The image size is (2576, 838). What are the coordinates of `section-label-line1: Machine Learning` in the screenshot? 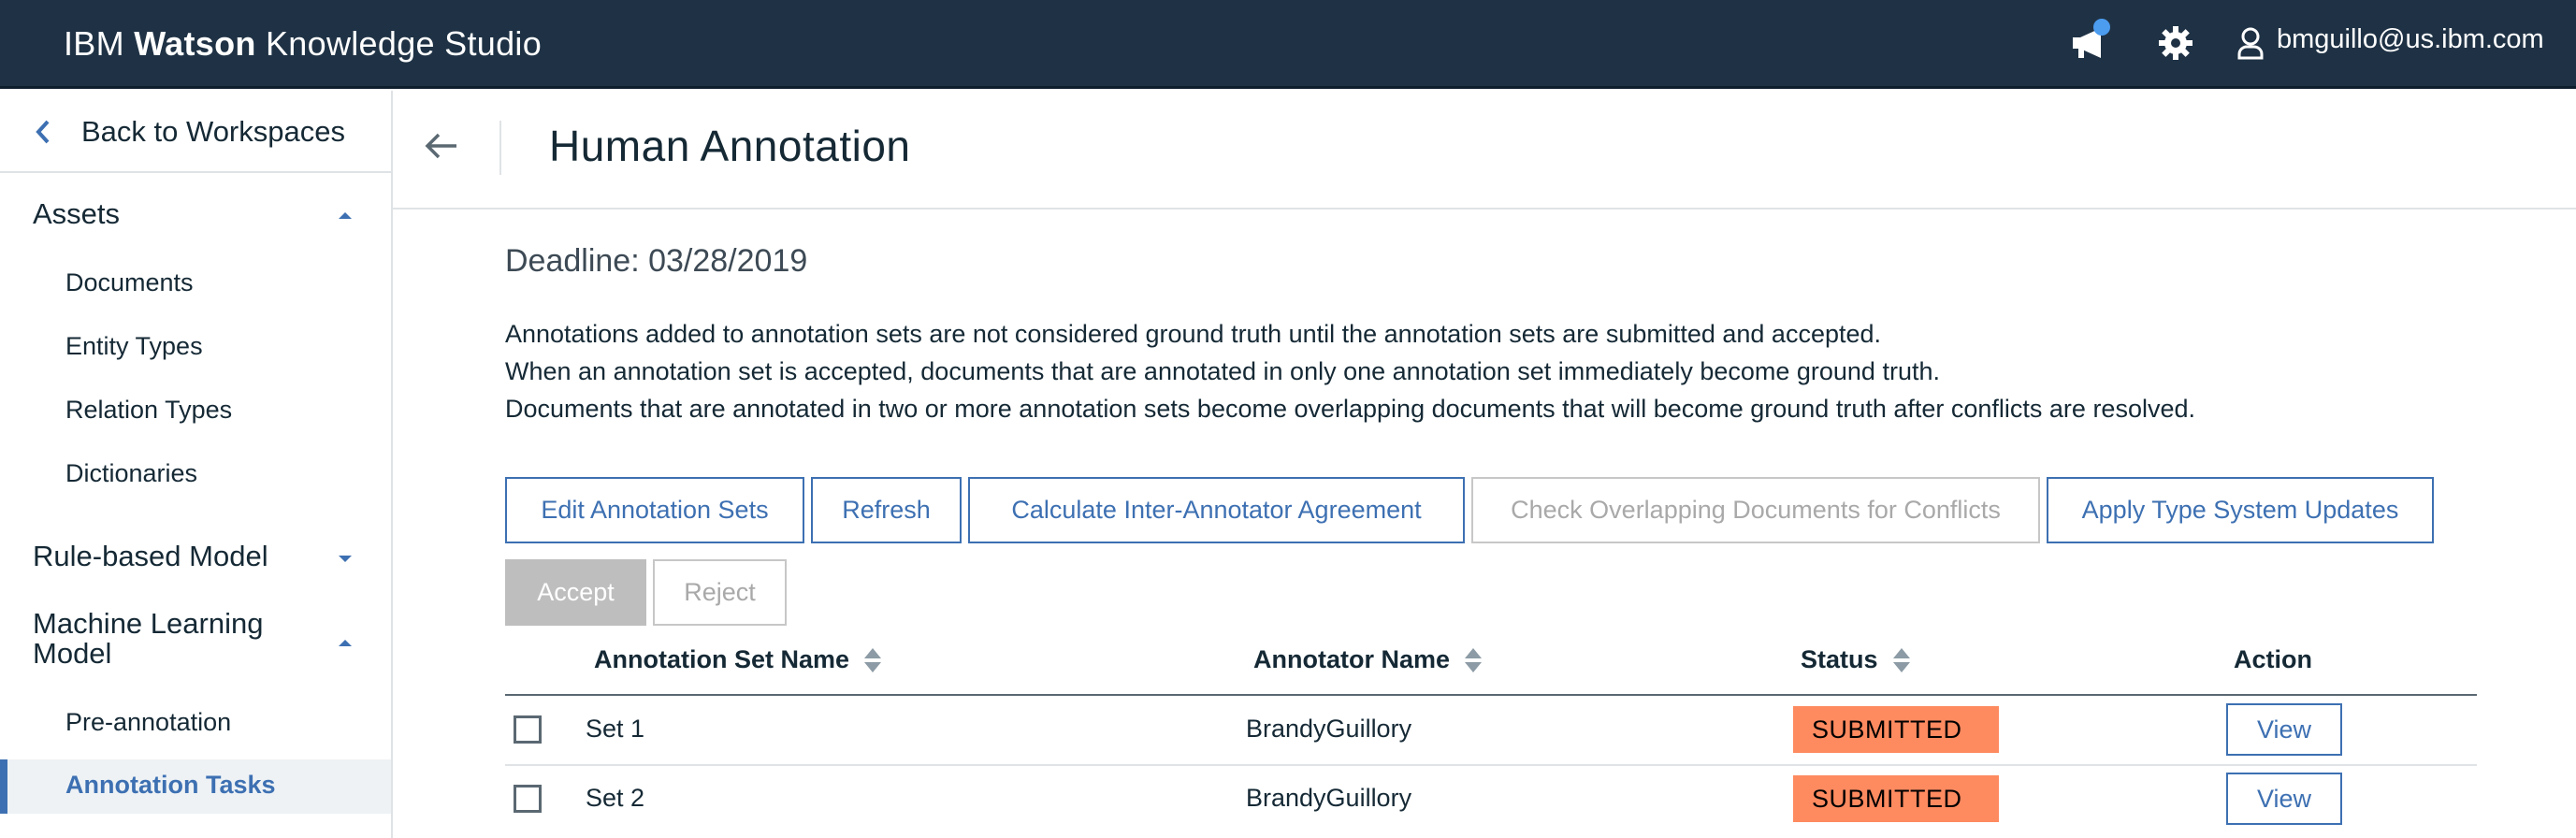 It's located at (148, 623).